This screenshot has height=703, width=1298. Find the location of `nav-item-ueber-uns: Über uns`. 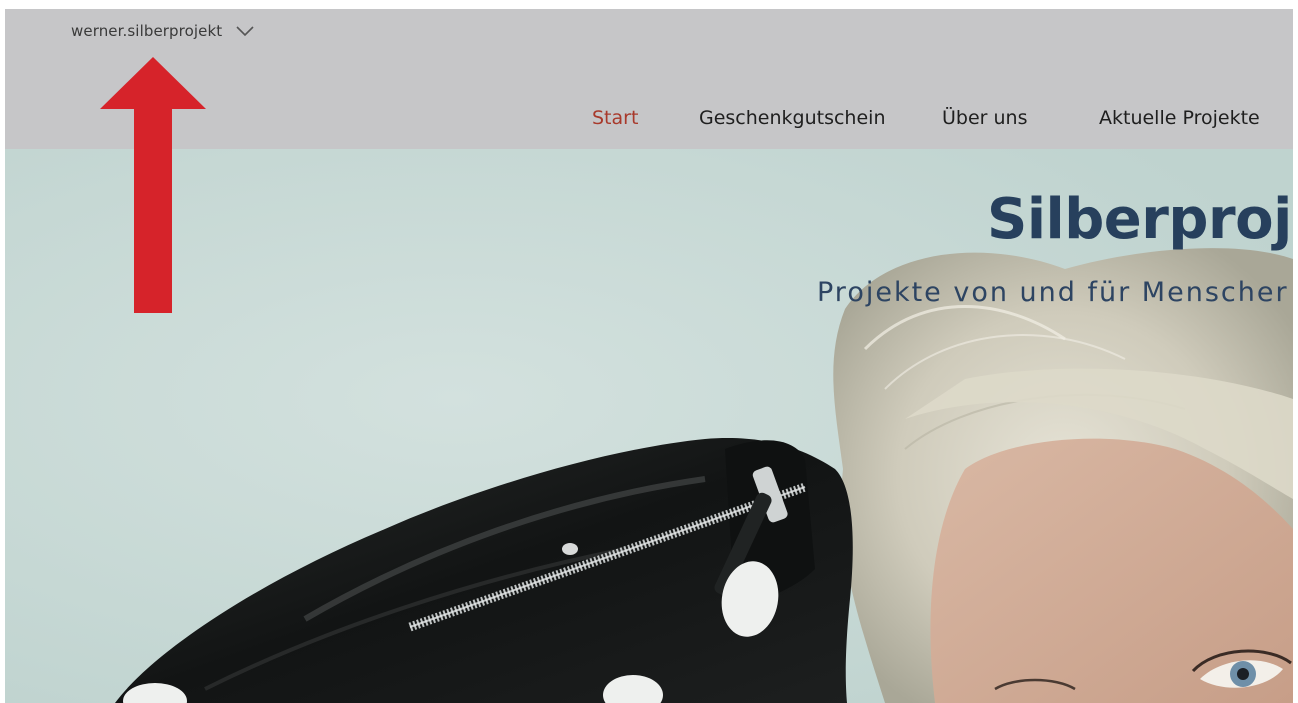

nav-item-ueber-uns: Über uns is located at coordinates (985, 118).